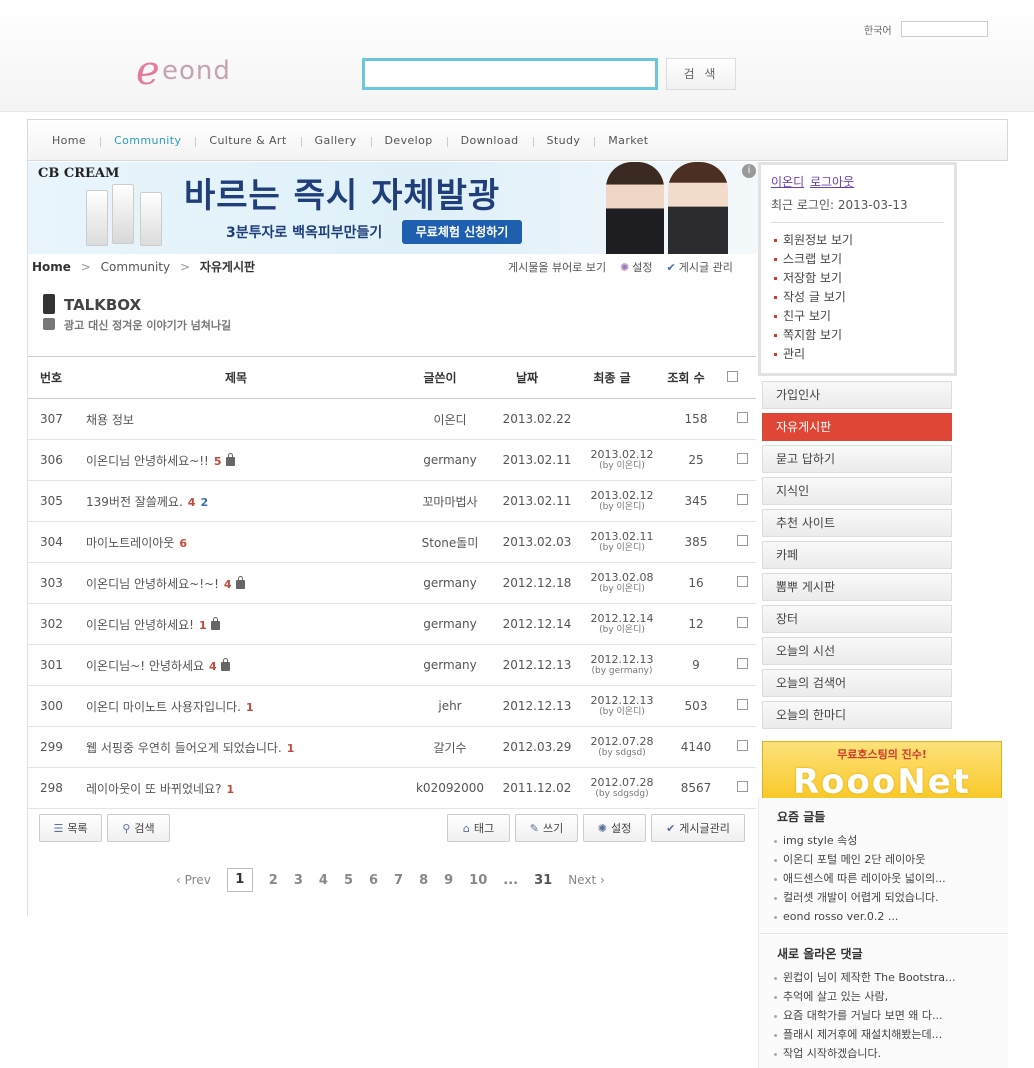  Describe the element at coordinates (586, 880) in the screenshot. I see `next-page: Next ›` at that location.